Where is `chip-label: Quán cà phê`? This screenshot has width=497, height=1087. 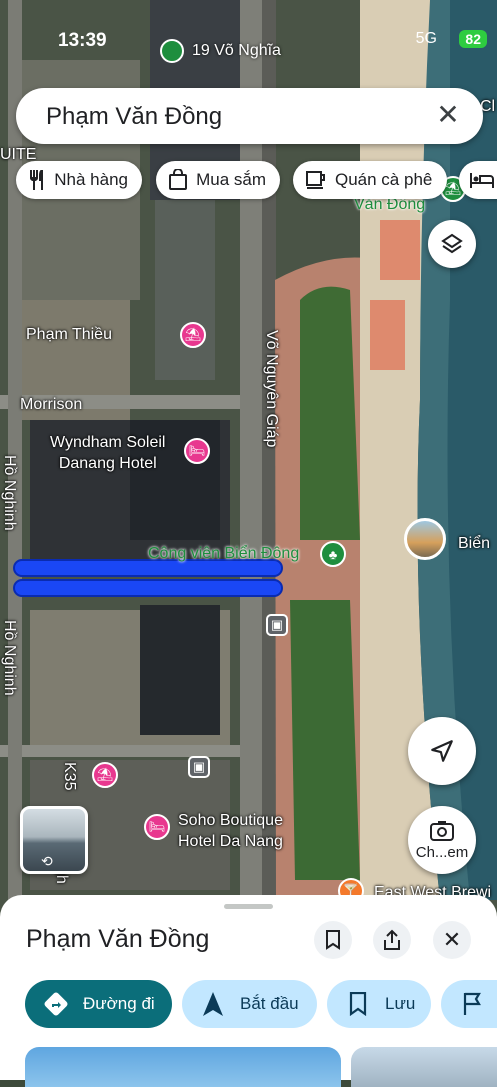
chip-label: Quán cà phê is located at coordinates (384, 179).